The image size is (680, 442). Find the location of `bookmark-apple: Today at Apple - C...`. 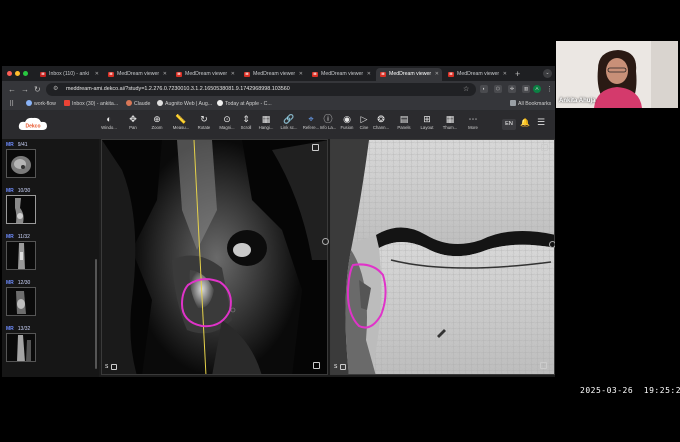

bookmark-apple: Today at Apple - C... is located at coordinates (244, 104).